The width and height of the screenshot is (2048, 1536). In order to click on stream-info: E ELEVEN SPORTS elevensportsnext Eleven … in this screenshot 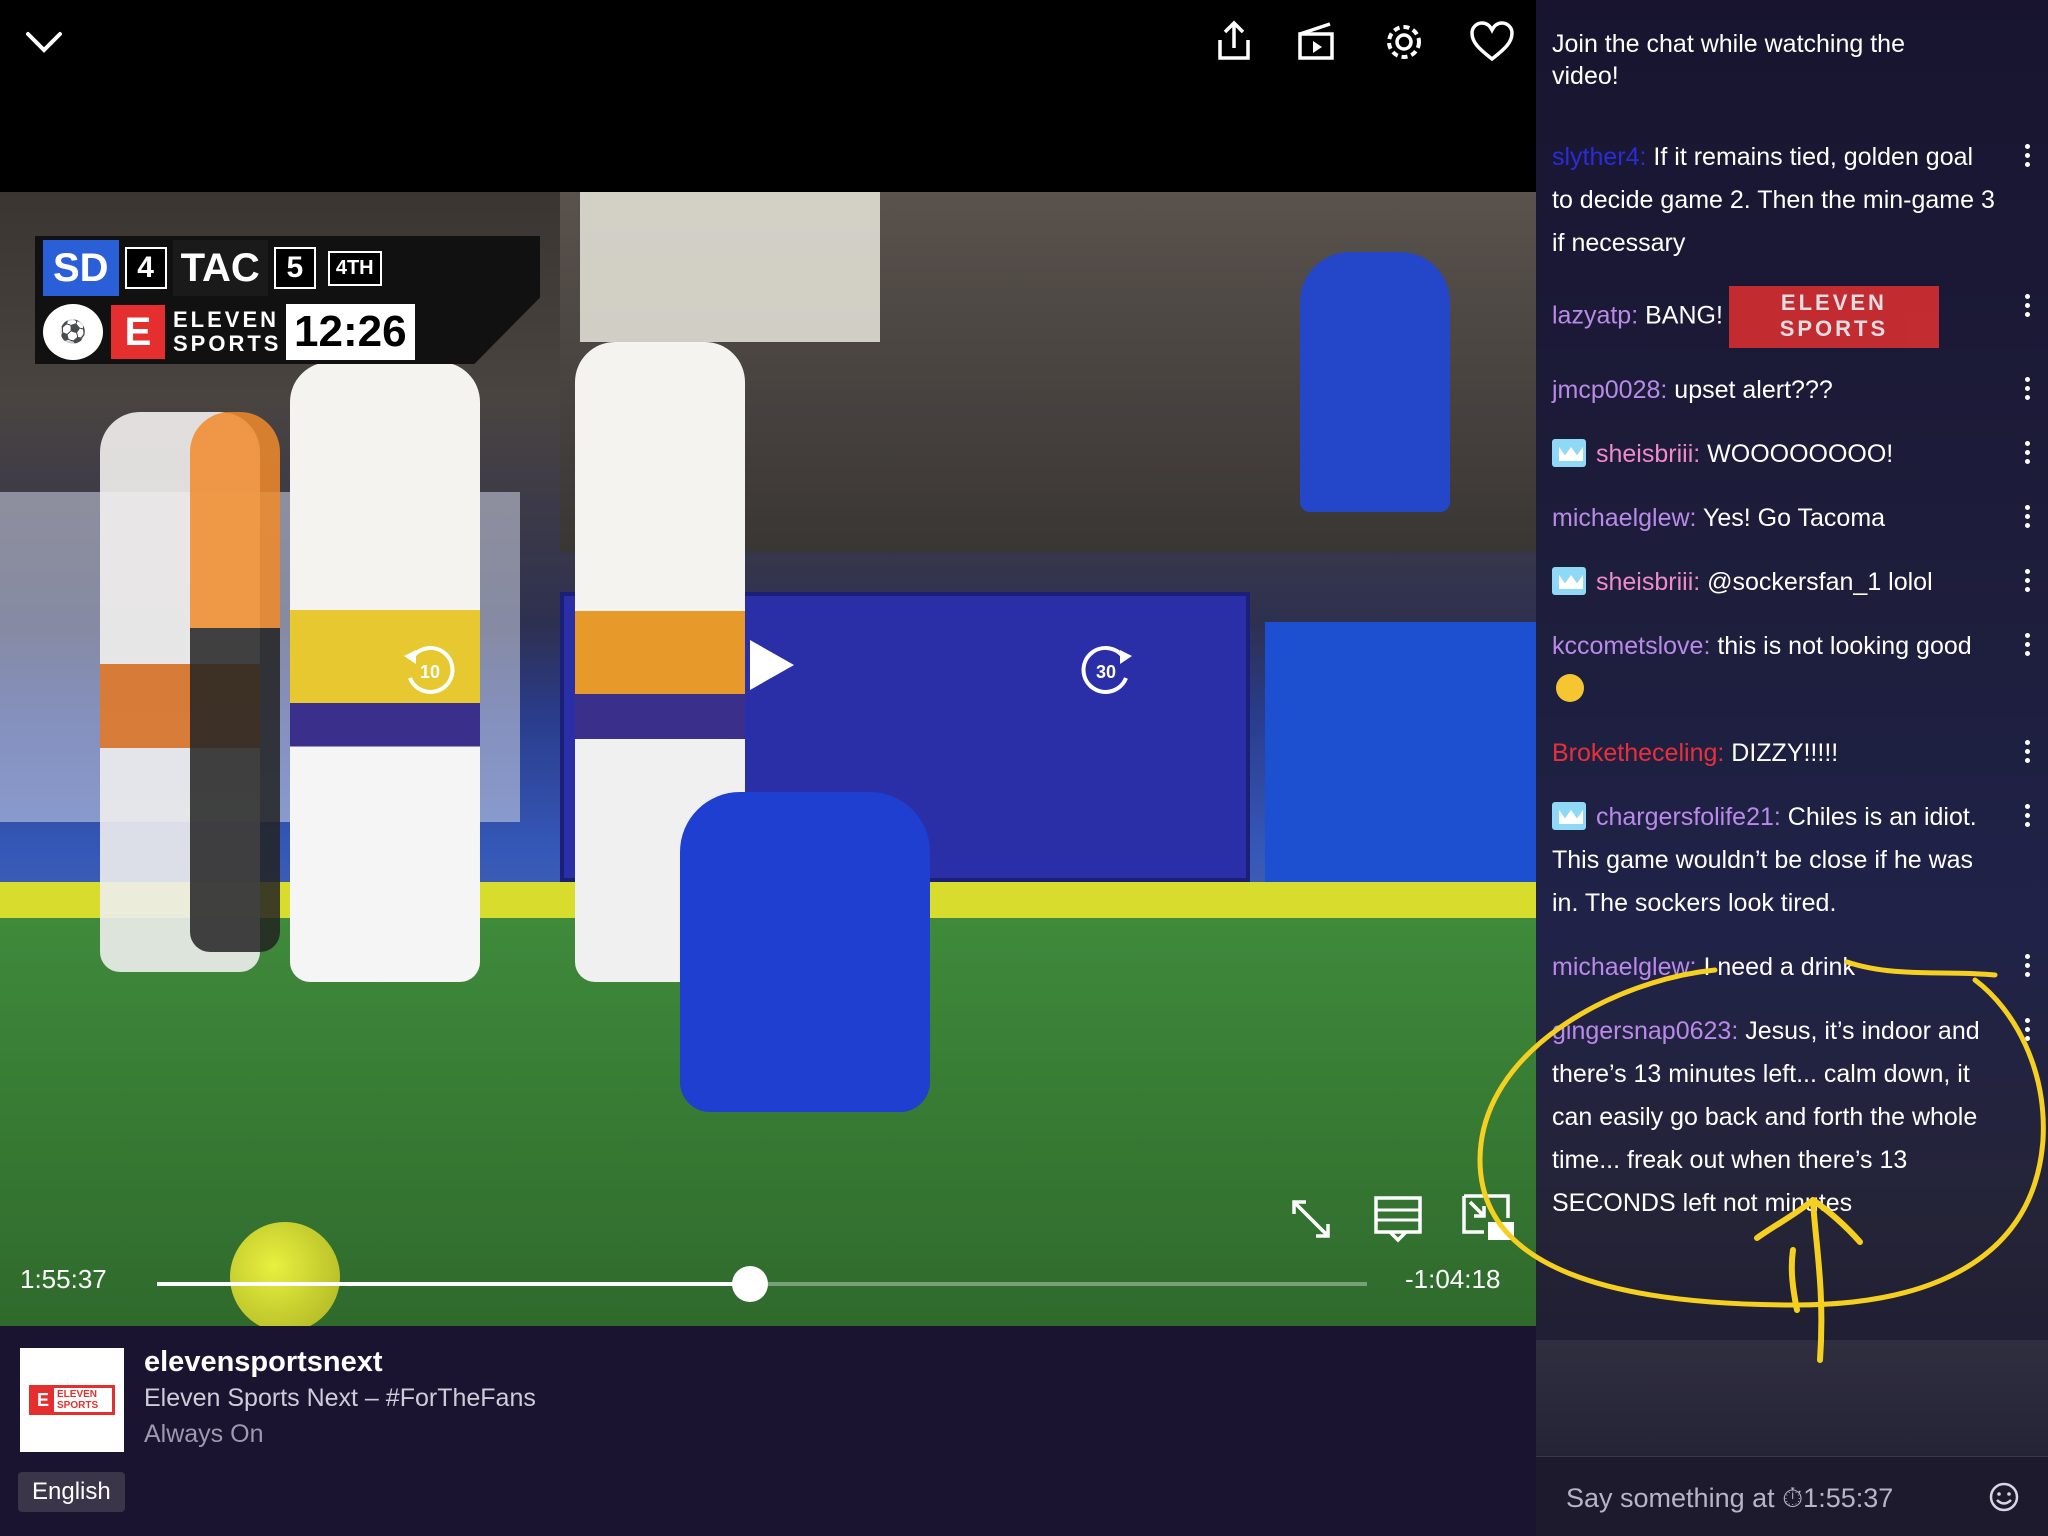, I will do `click(768, 1431)`.